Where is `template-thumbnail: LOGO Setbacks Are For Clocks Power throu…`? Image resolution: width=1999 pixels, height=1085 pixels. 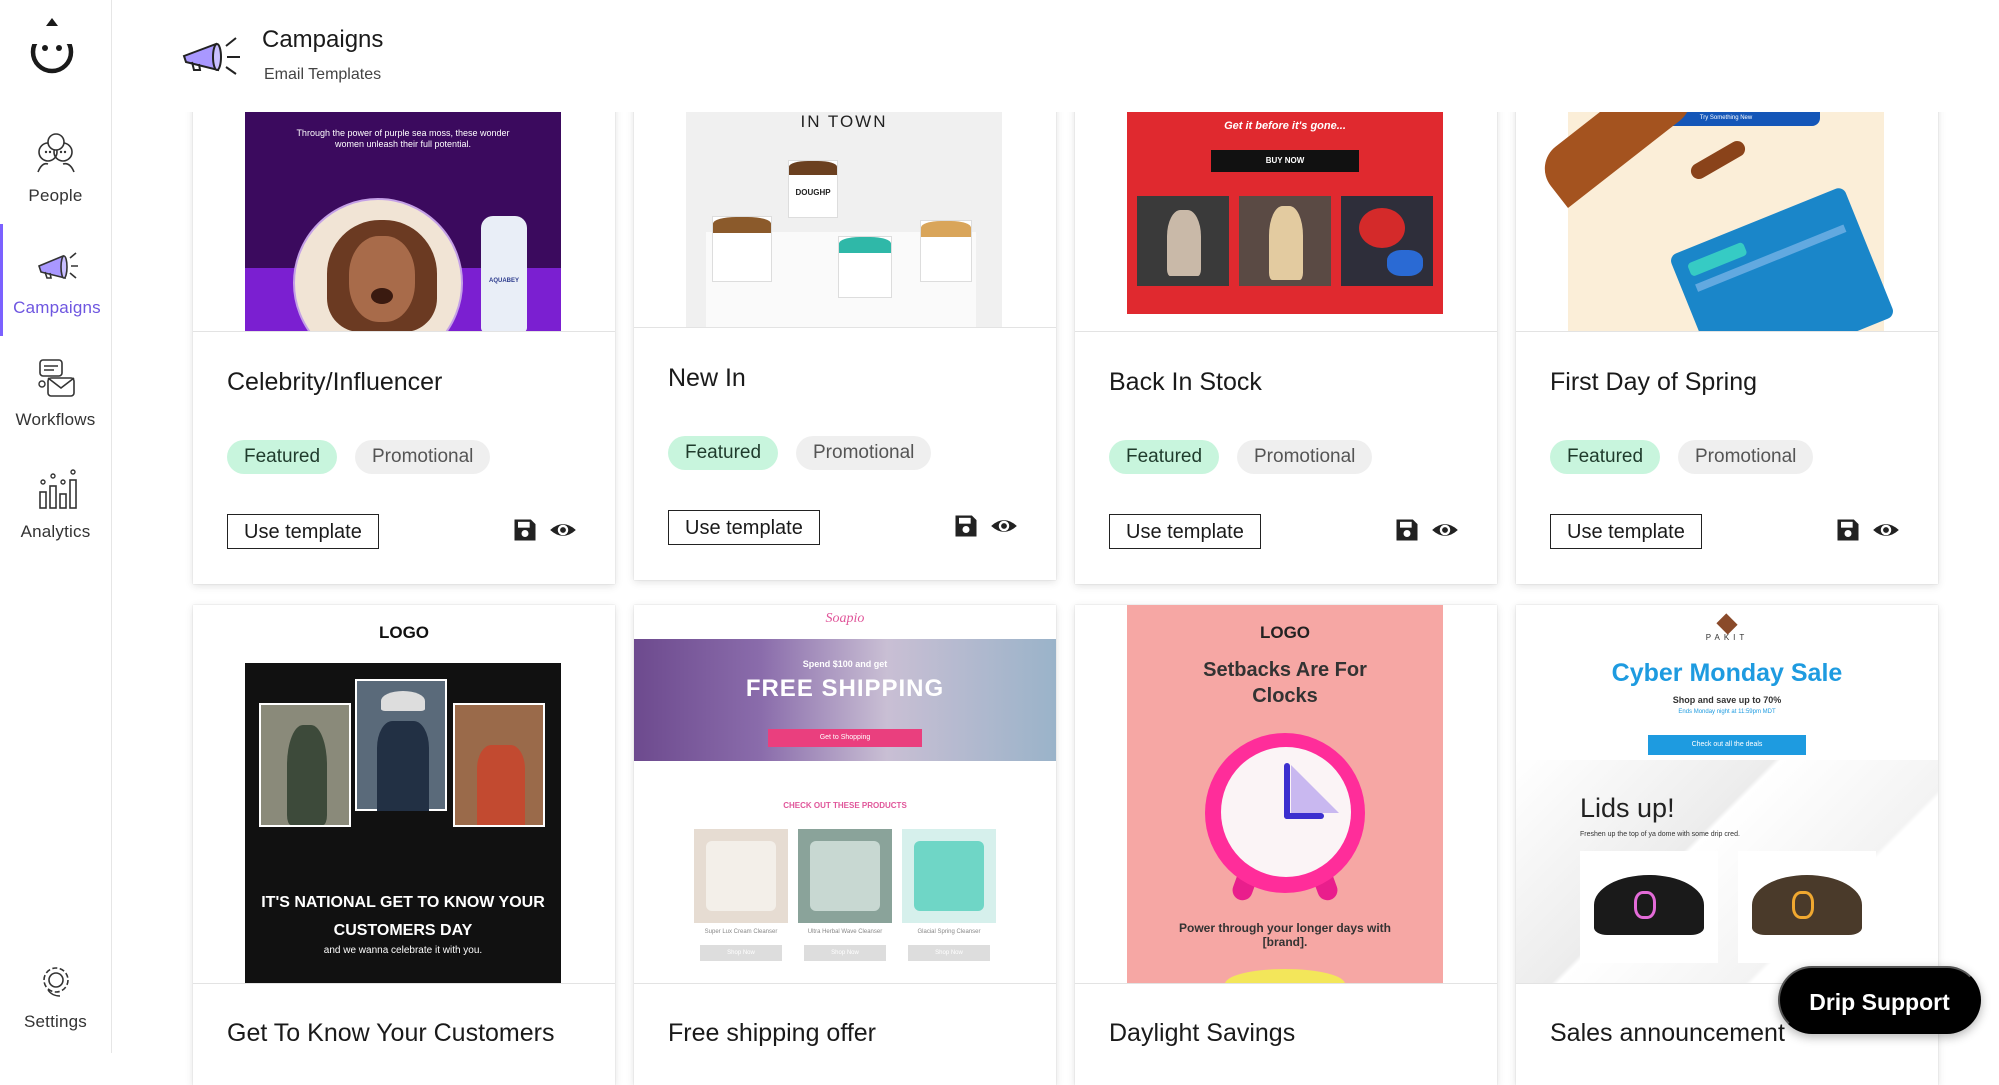 template-thumbnail: LOGO Setbacks Are For Clocks Power throu… is located at coordinates (1286, 794).